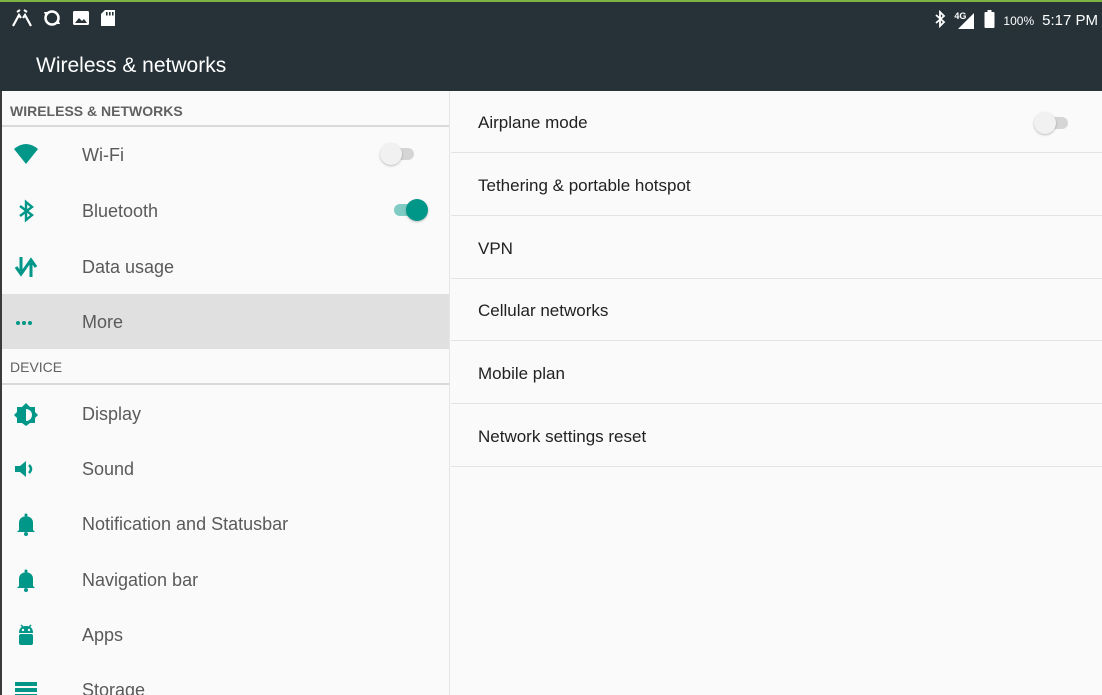 The width and height of the screenshot is (1102, 695). I want to click on clock: 5:17 PM, so click(1070, 20).